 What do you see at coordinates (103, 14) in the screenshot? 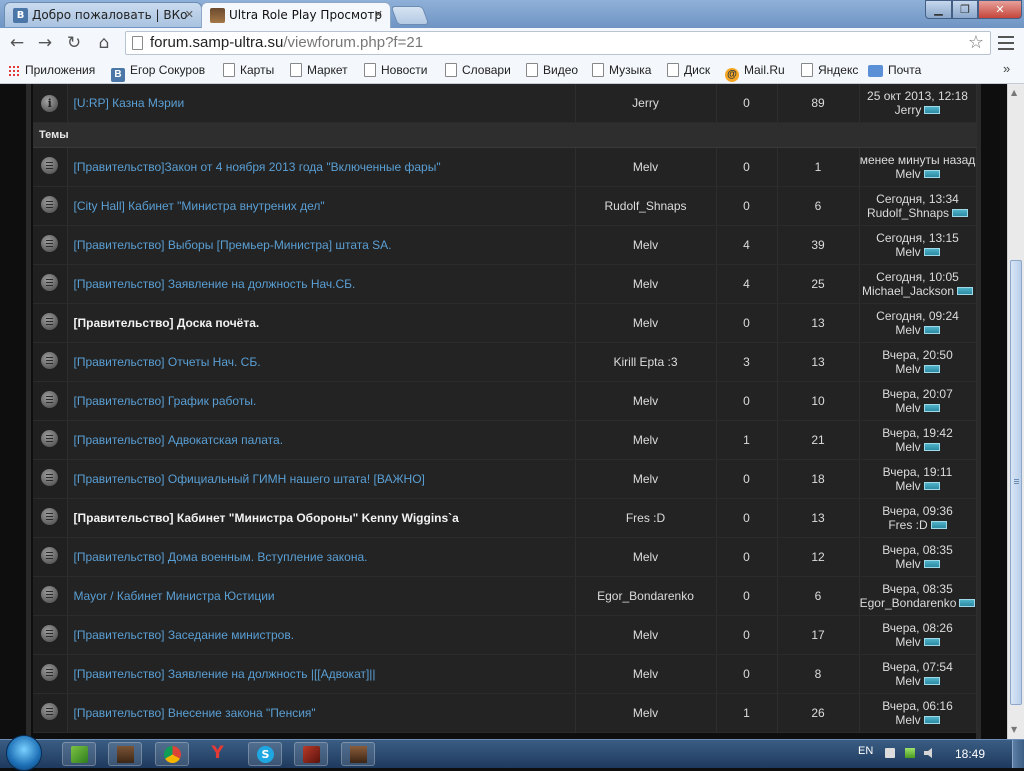
I see `tab-vk: В Добро пожаловать | ВКо ✕` at bounding box center [103, 14].